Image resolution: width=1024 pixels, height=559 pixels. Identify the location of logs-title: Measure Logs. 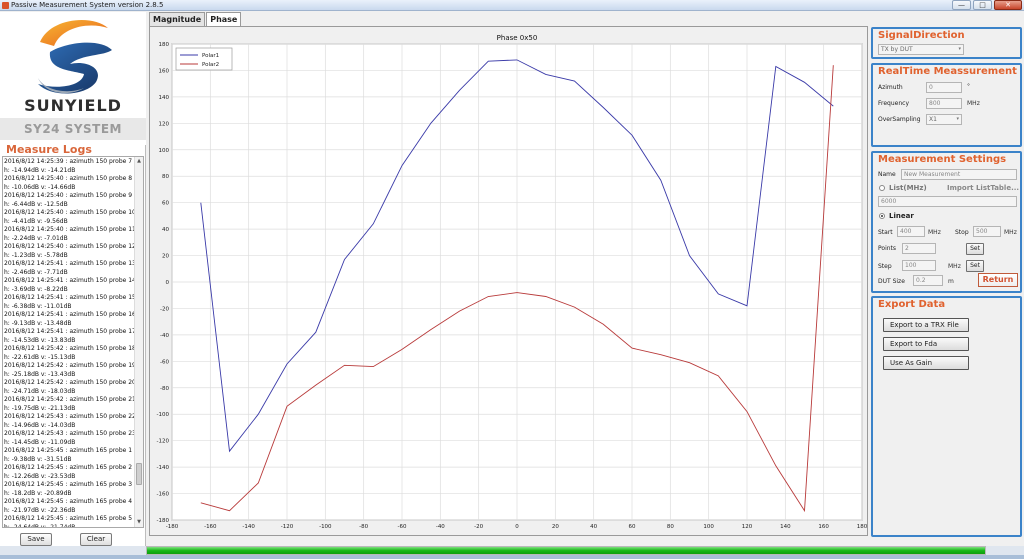
(49, 149).